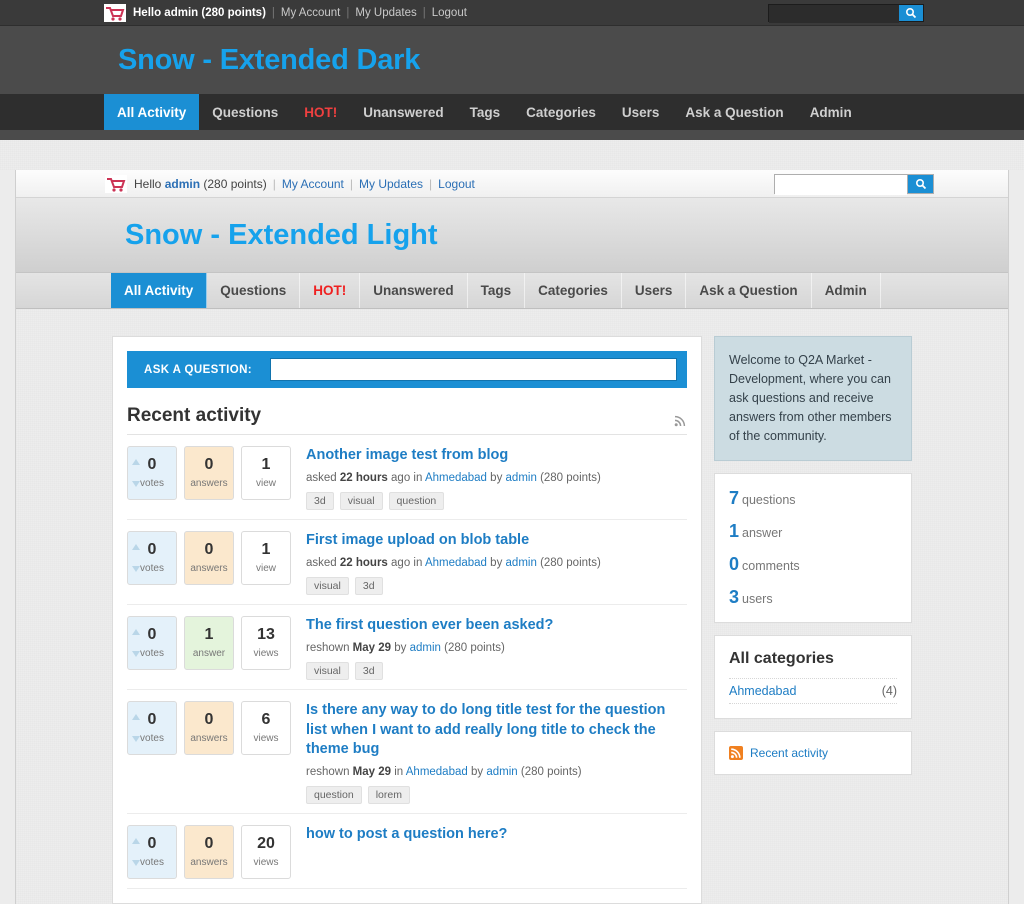 Image resolution: width=1024 pixels, height=904 pixels. What do you see at coordinates (749, 290) in the screenshot?
I see `light-nav-ask-a-question: Ask a Question` at bounding box center [749, 290].